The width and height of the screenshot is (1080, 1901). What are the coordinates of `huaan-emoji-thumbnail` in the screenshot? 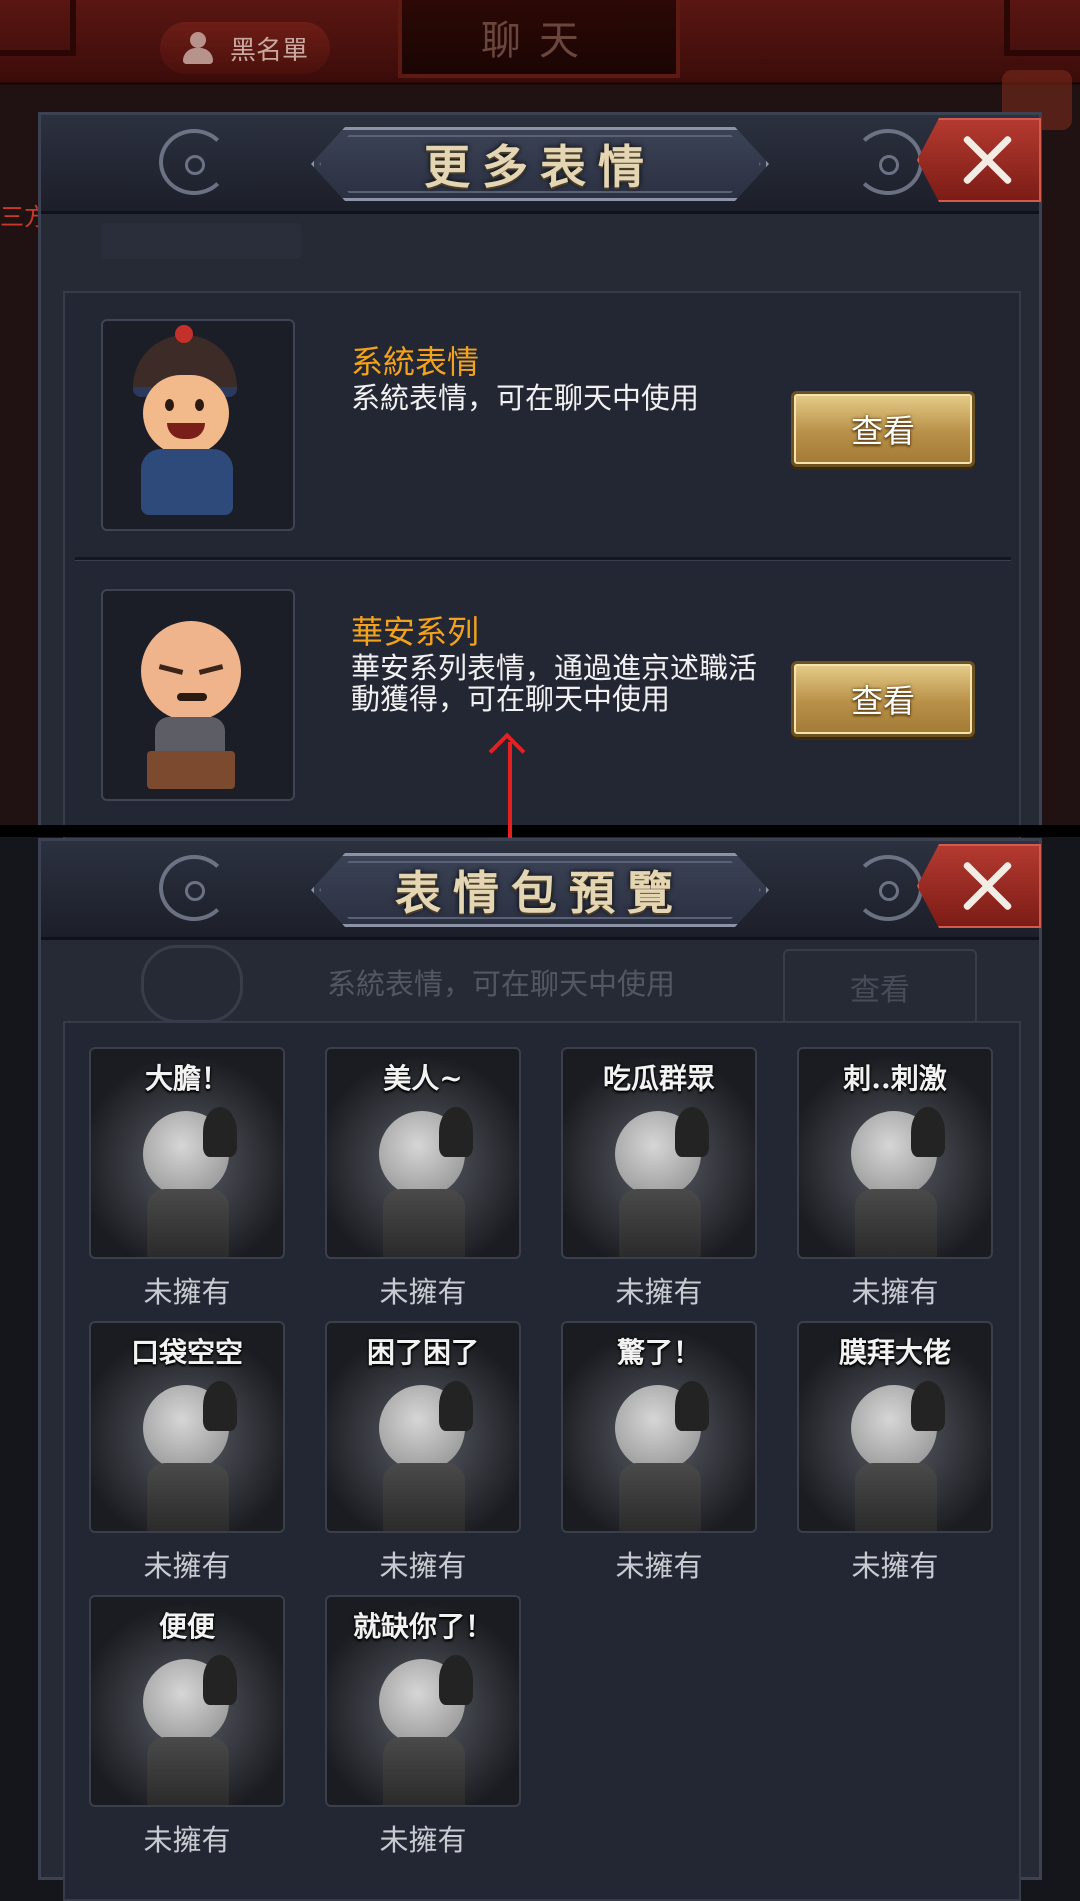 It's located at (198, 695).